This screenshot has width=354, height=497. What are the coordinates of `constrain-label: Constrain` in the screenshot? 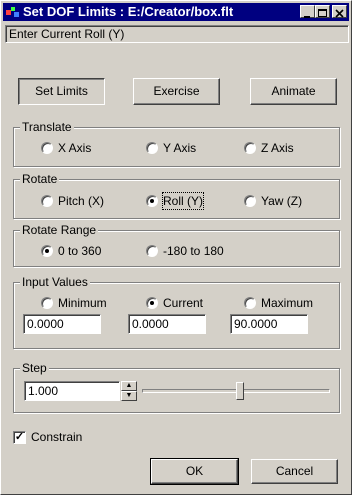 It's located at (57, 437).